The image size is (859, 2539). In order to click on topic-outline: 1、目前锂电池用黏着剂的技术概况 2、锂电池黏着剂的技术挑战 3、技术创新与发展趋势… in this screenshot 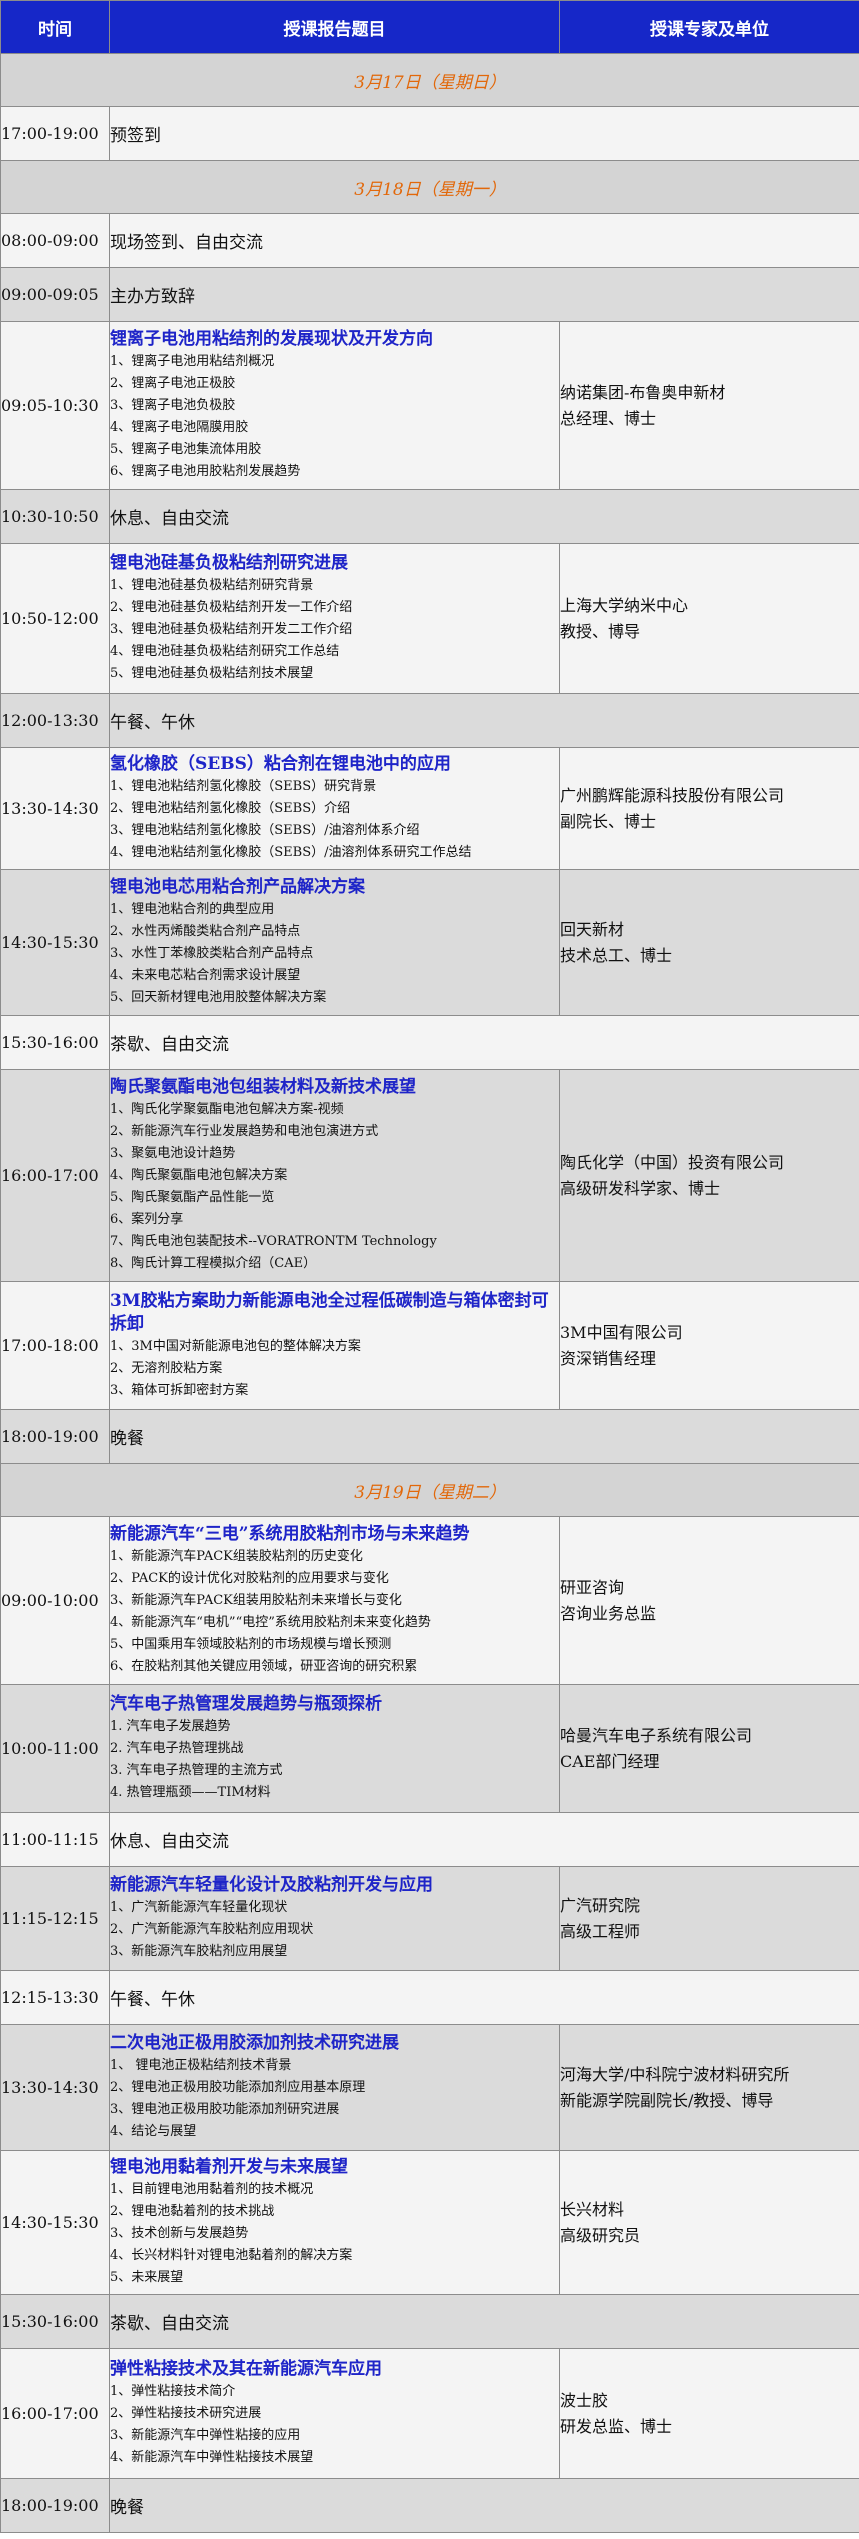, I will do `click(334, 2234)`.